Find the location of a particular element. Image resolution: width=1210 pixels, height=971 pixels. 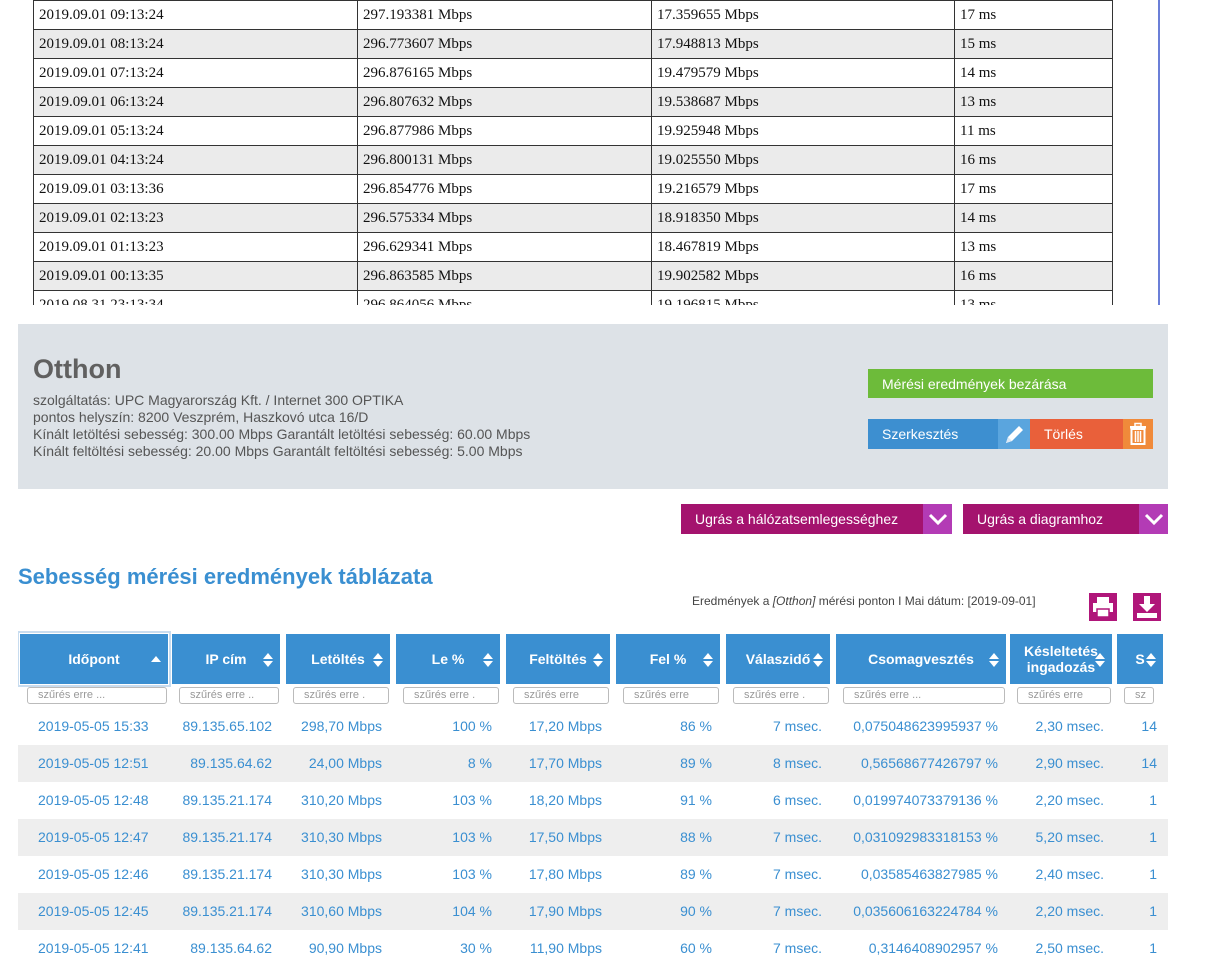

jump-to-neutrality-button: Ugrás a hálózatsemlegességhez is located at coordinates (816, 519).